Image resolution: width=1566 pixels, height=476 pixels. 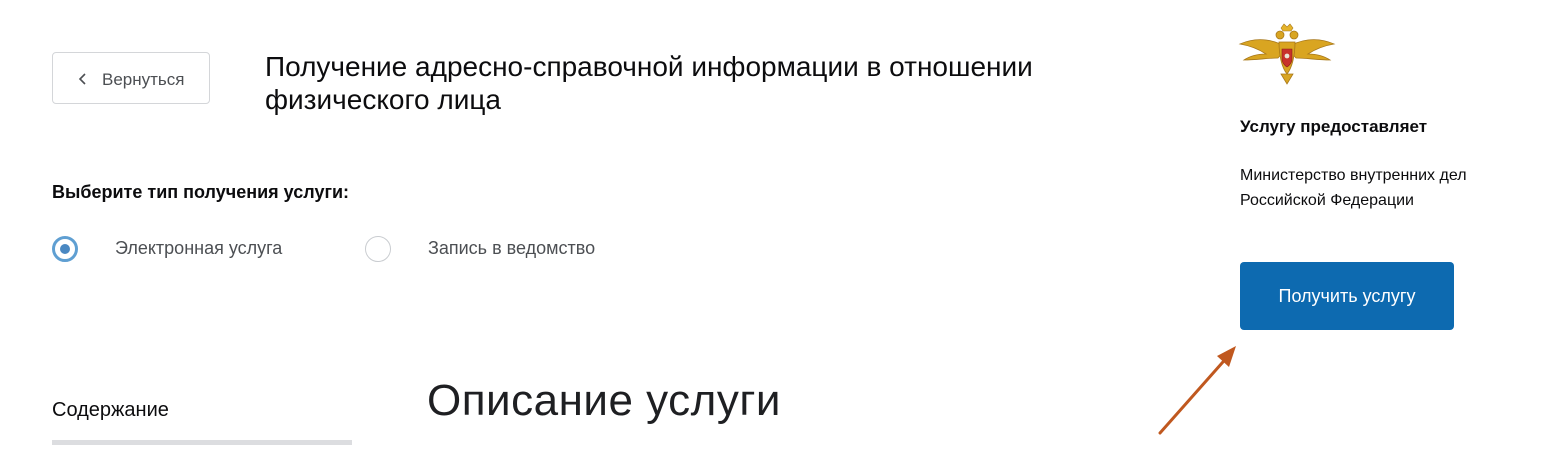 I want to click on emblem-icon, so click(x=1287, y=54).